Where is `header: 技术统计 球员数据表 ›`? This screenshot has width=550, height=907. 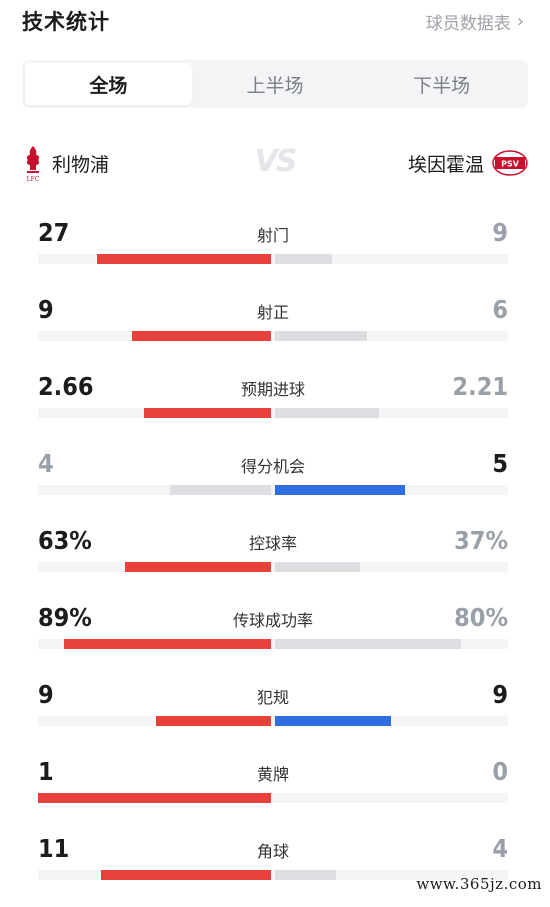
header: 技术统计 球员数据表 › is located at coordinates (273, 21).